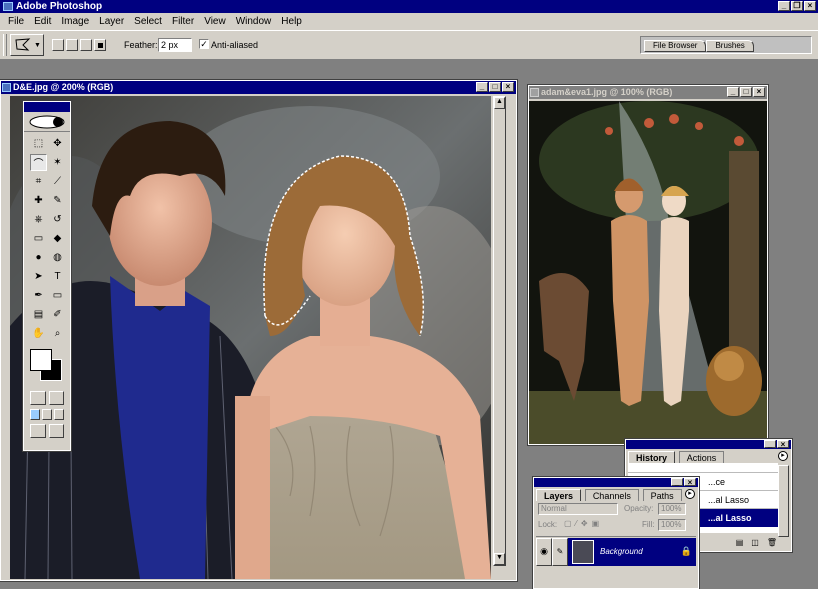 The width and height of the screenshot is (818, 589). I want to click on brush-tool-icon: ✎, so click(57, 200).